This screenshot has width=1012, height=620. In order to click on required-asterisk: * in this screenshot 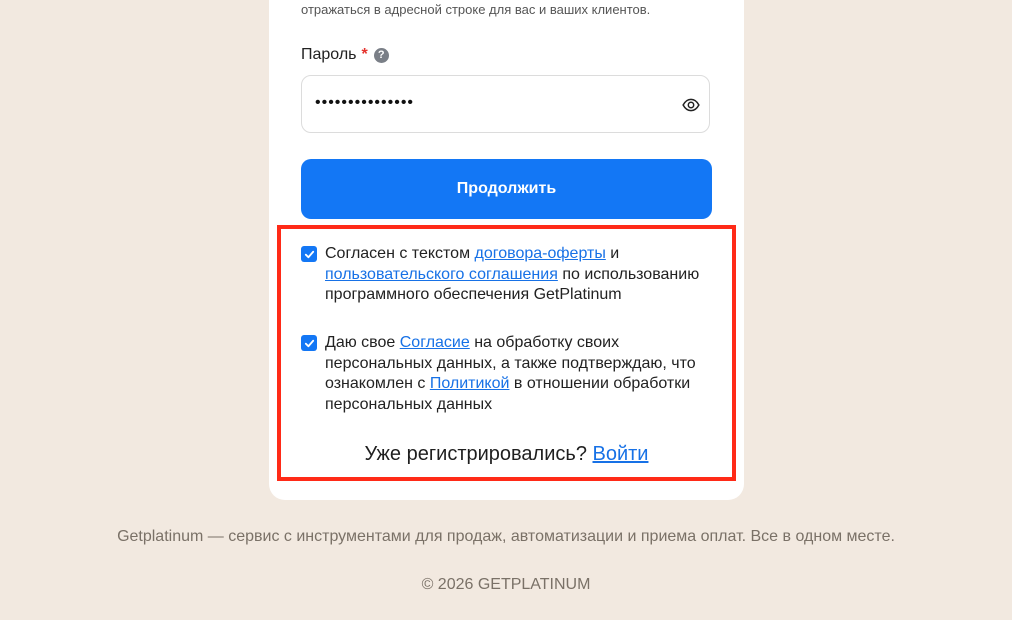, I will do `click(364, 54)`.